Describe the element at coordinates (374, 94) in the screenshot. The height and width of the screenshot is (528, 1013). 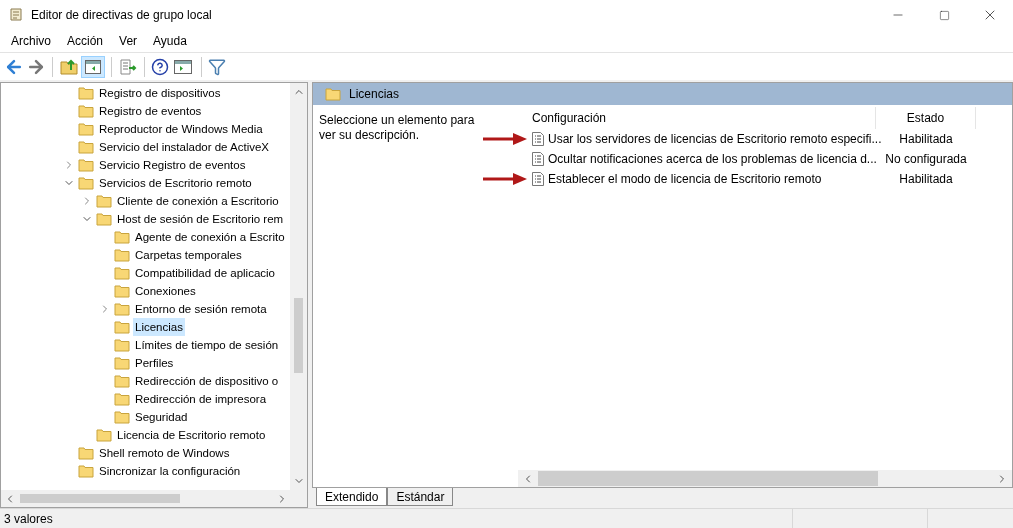
I see `panel-title: Licencias` at that location.